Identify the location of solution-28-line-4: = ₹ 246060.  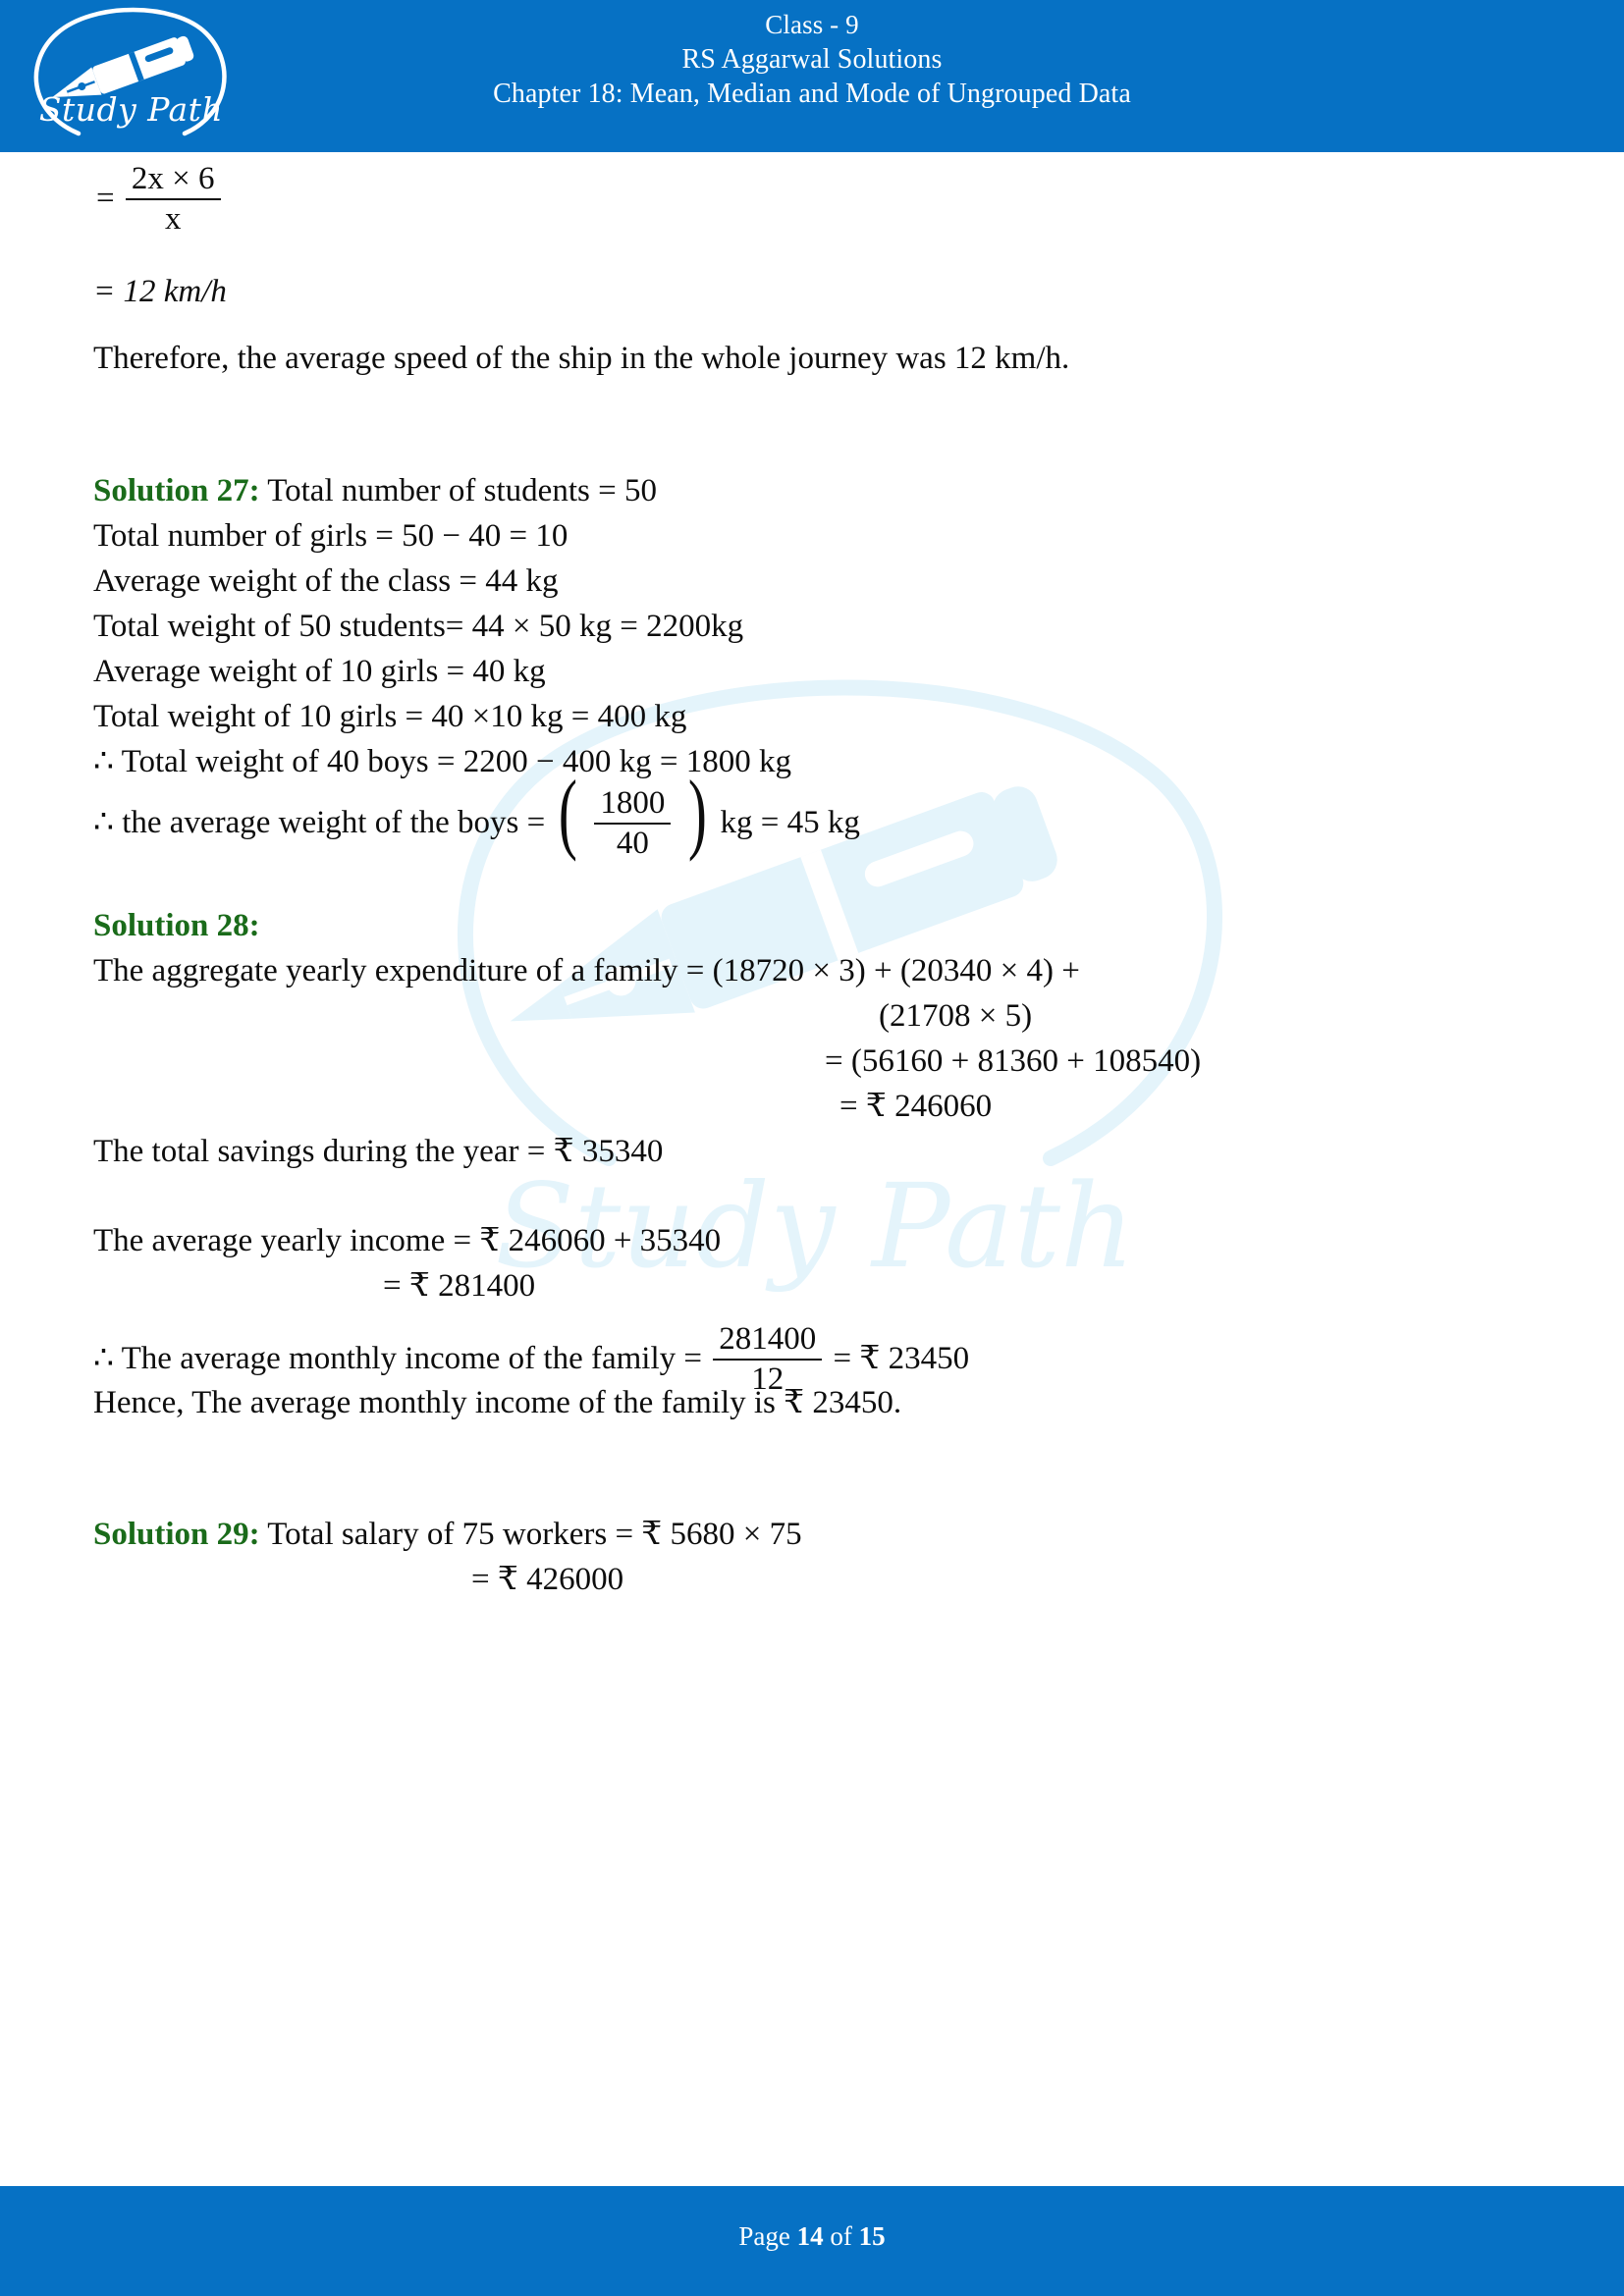
(916, 1106).